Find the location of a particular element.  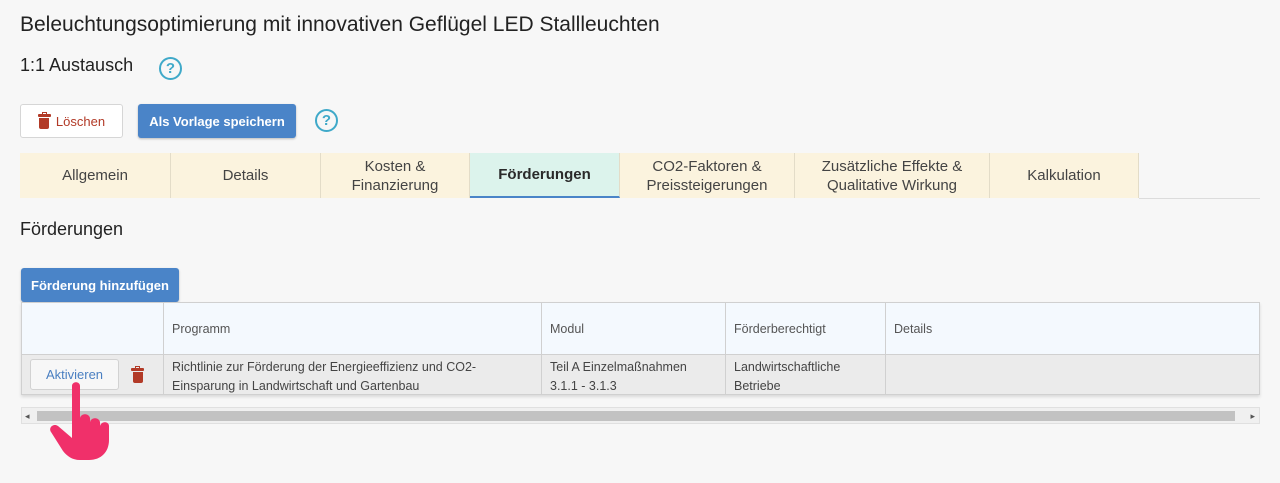

page-subtitle: 1:1 Austausch is located at coordinates (77, 65).